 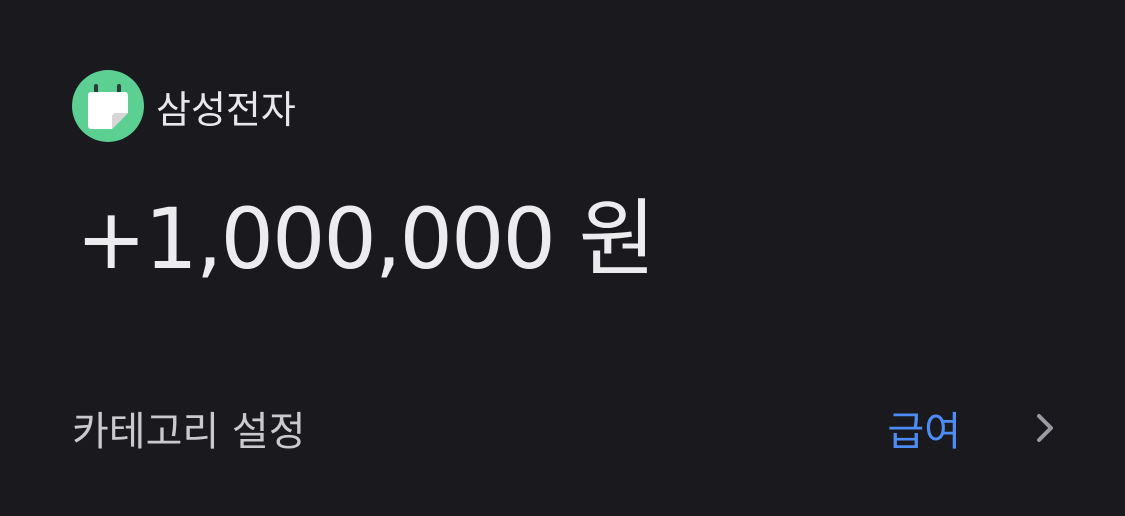 I want to click on category-setting-label: 카테고리 설정, so click(x=189, y=432).